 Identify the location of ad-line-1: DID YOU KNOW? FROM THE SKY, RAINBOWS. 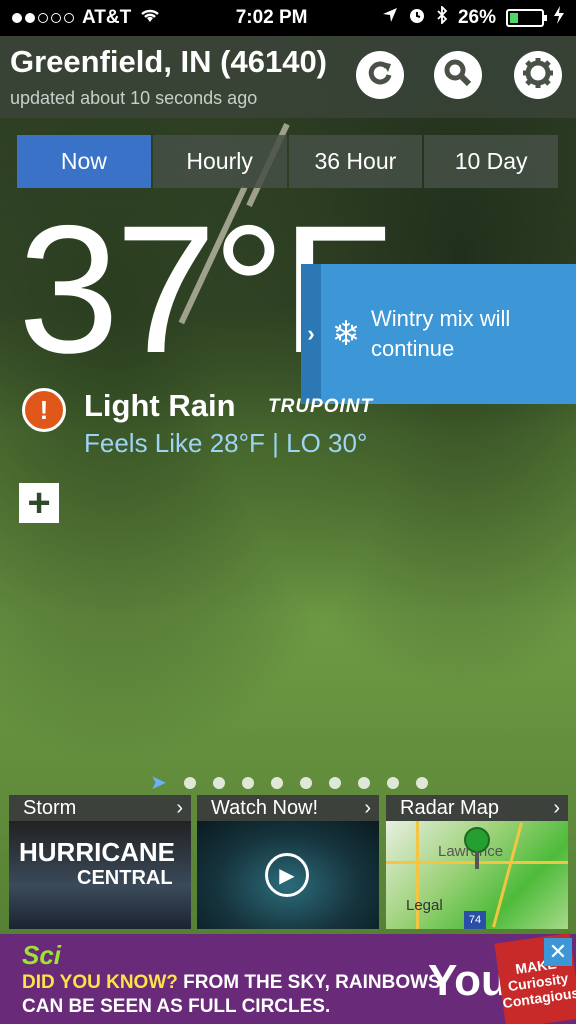
(231, 982).